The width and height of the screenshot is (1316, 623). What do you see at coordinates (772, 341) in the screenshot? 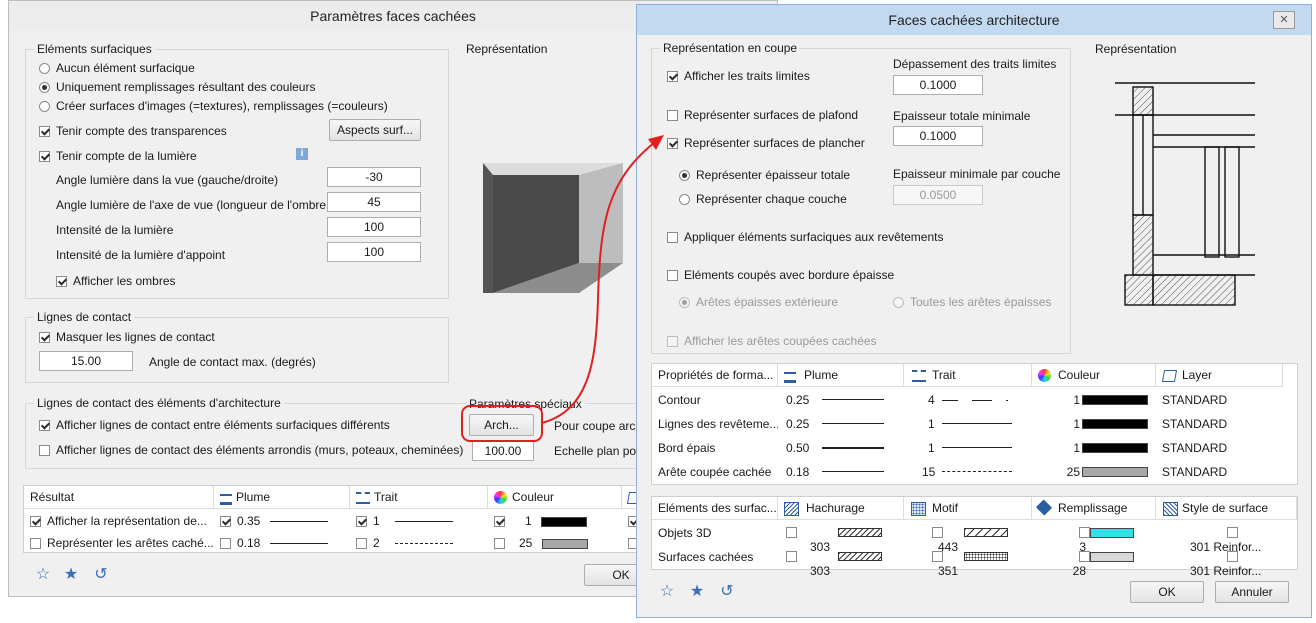
I see `aretes-cachees-checkbox: Afficher les arêtes coupées cachées` at bounding box center [772, 341].